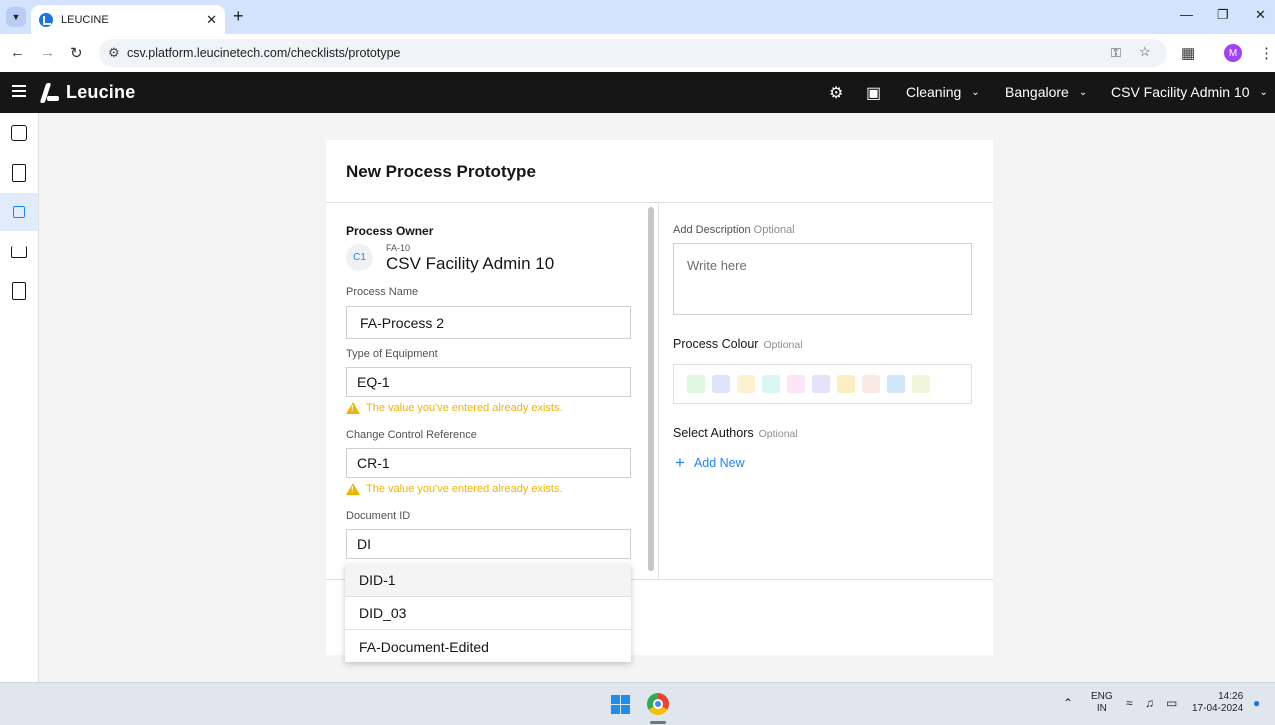 The height and width of the screenshot is (725, 1275). Describe the element at coordinates (411, 435) in the screenshot. I see `ccr-label: Change Control Reference` at that location.